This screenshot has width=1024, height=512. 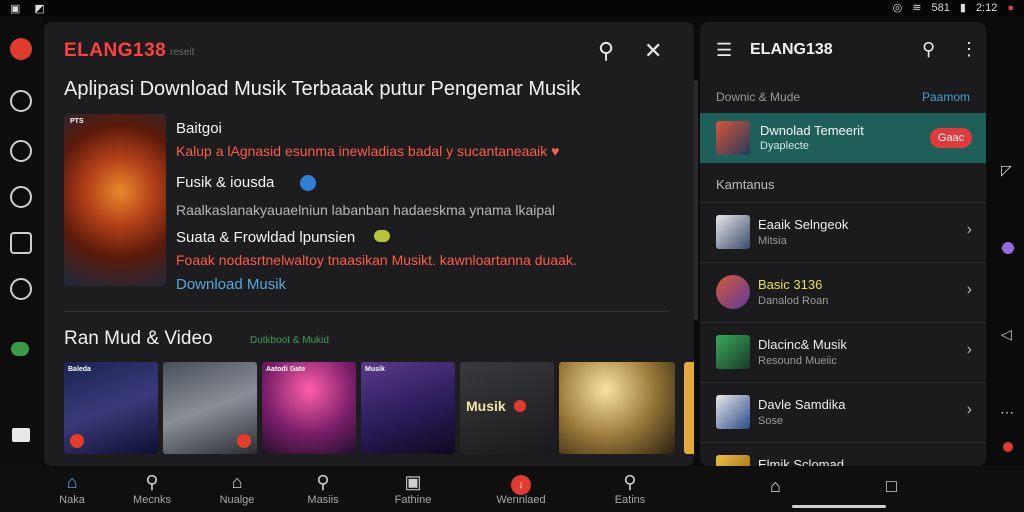 What do you see at coordinates (39, 9) in the screenshot?
I see `notification-icon: ◩` at bounding box center [39, 9].